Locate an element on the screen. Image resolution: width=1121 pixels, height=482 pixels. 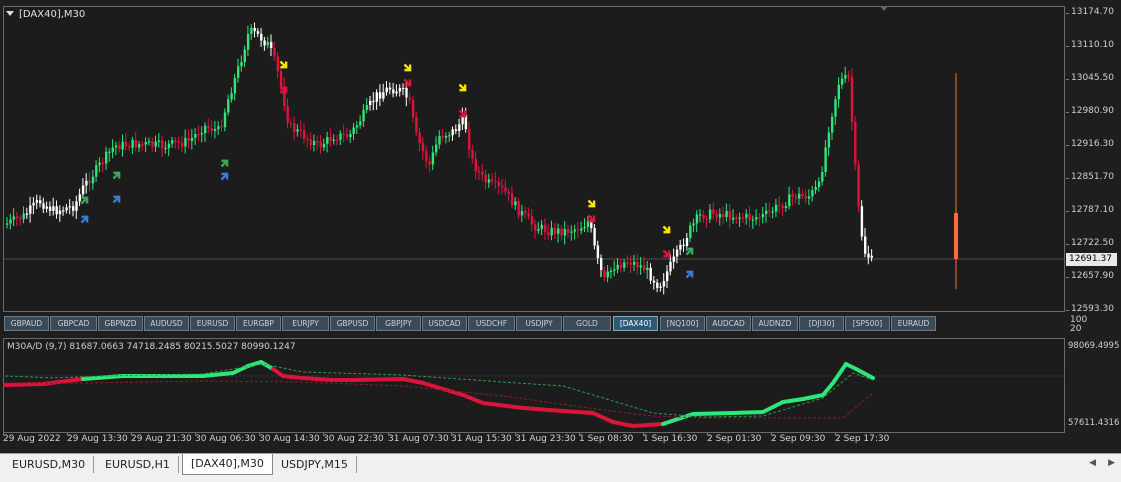
symbol-button: [SP500] is located at coordinates (867, 323).